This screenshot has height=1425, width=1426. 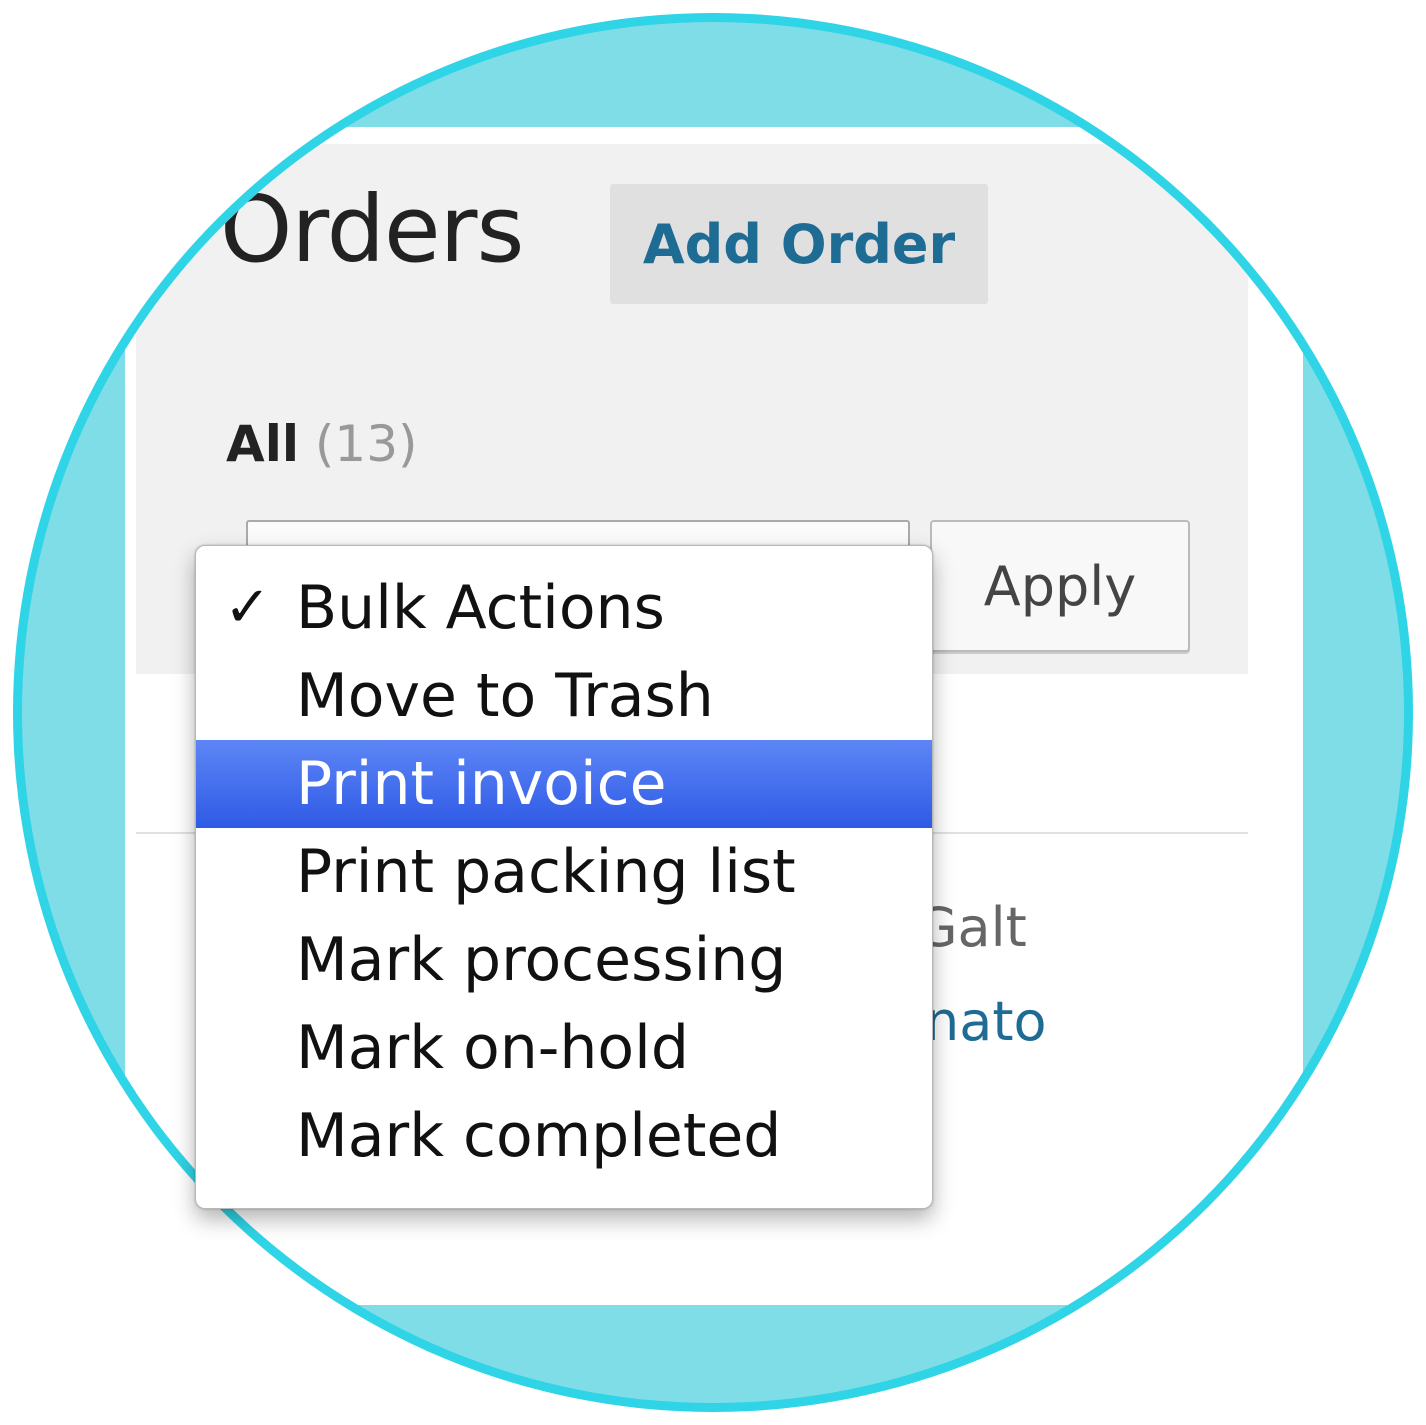 I want to click on menu-item-label: Mark on-hold, so click(x=492, y=1048).